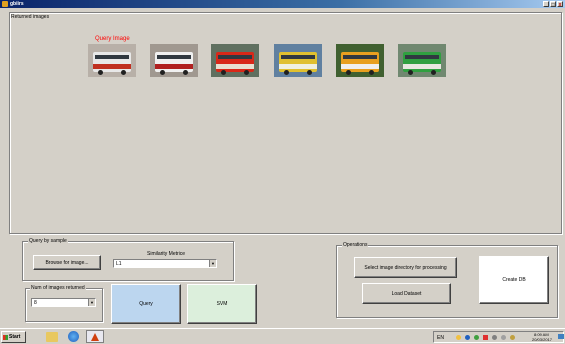 Image resolution: width=565 pixels, height=344 pixels. What do you see at coordinates (166, 254) in the screenshot?
I see `similarity-metric-label: Similarity Metrice` at bounding box center [166, 254].